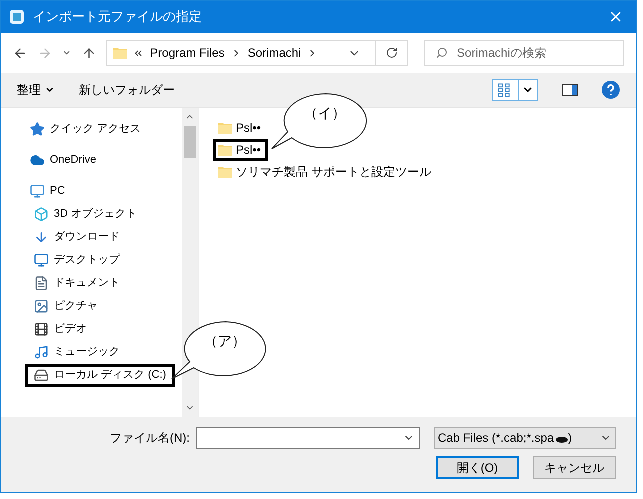  I want to click on sidebar-item: ダウンロード, so click(77, 237).